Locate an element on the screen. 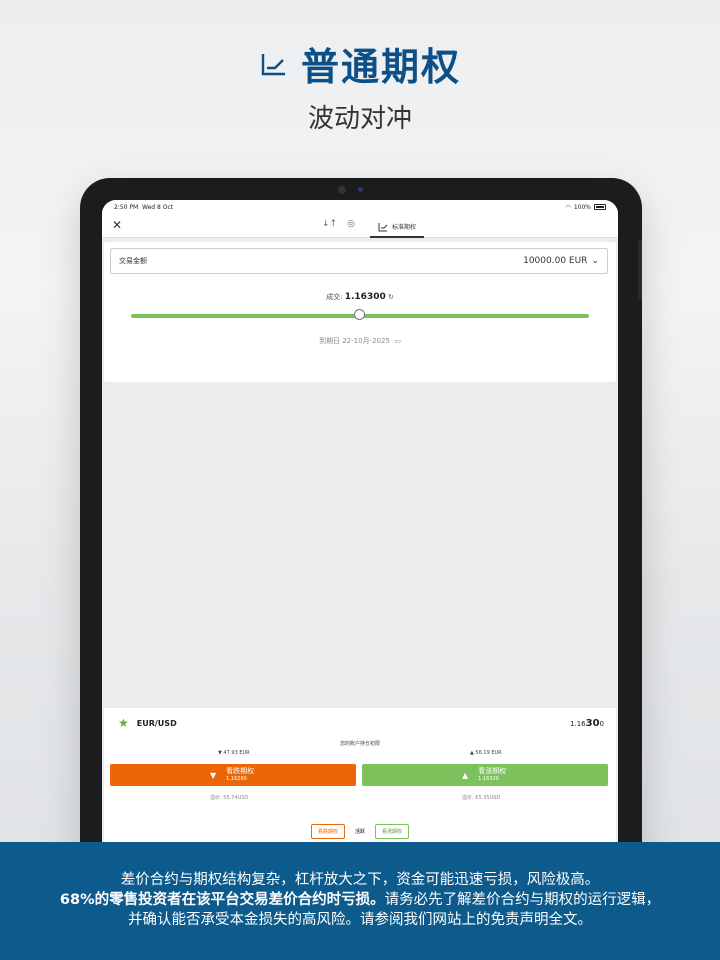 This screenshot has height=960, width=720. close-icon: ✕ is located at coordinates (117, 225).